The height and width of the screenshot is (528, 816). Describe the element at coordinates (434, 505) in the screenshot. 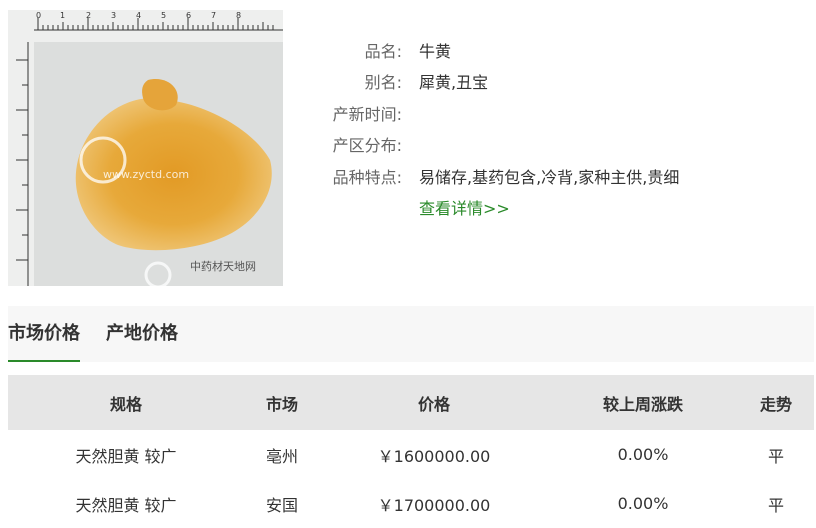

I see `cell-price: ￥1700000.00` at that location.